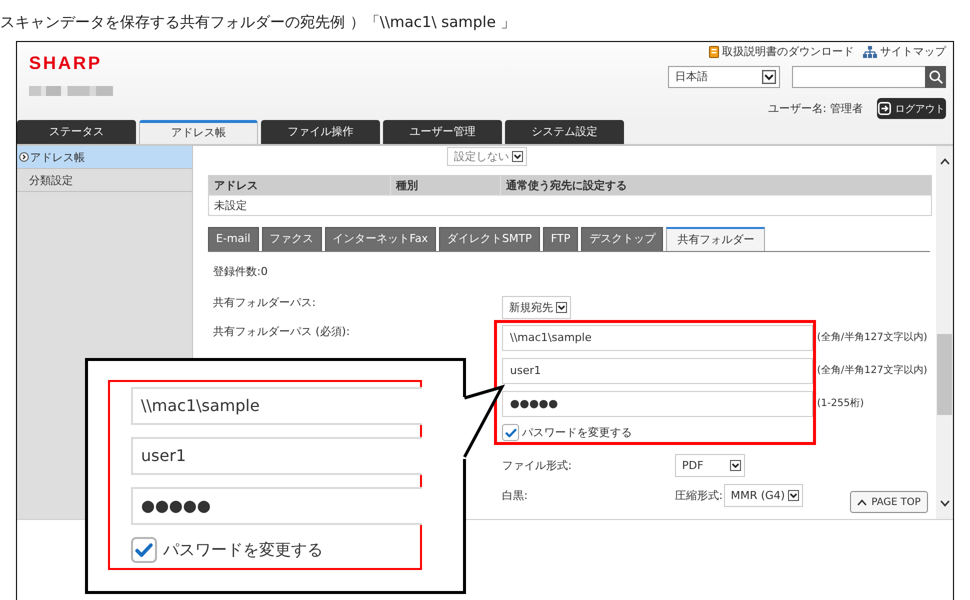 The width and height of the screenshot is (970, 600). Describe the element at coordinates (198, 132) in the screenshot. I see `nav-tab: アドレス帳` at that location.